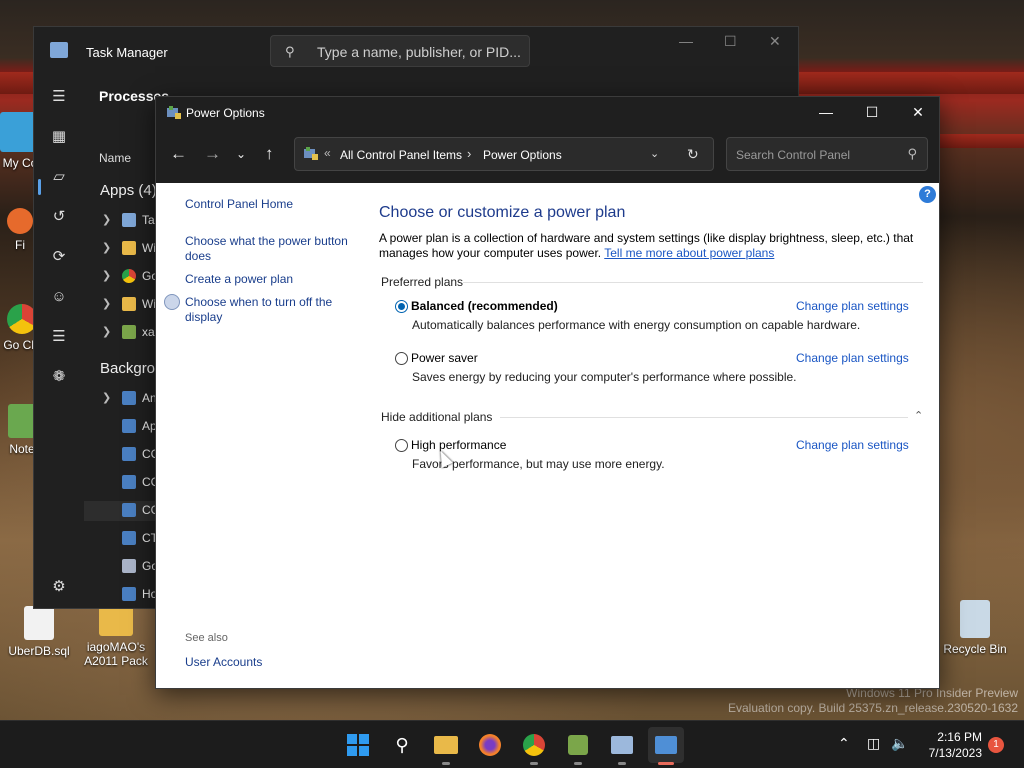  What do you see at coordinates (212, 154) in the screenshot?
I see `forward-arrow-icon: →` at bounding box center [212, 154].